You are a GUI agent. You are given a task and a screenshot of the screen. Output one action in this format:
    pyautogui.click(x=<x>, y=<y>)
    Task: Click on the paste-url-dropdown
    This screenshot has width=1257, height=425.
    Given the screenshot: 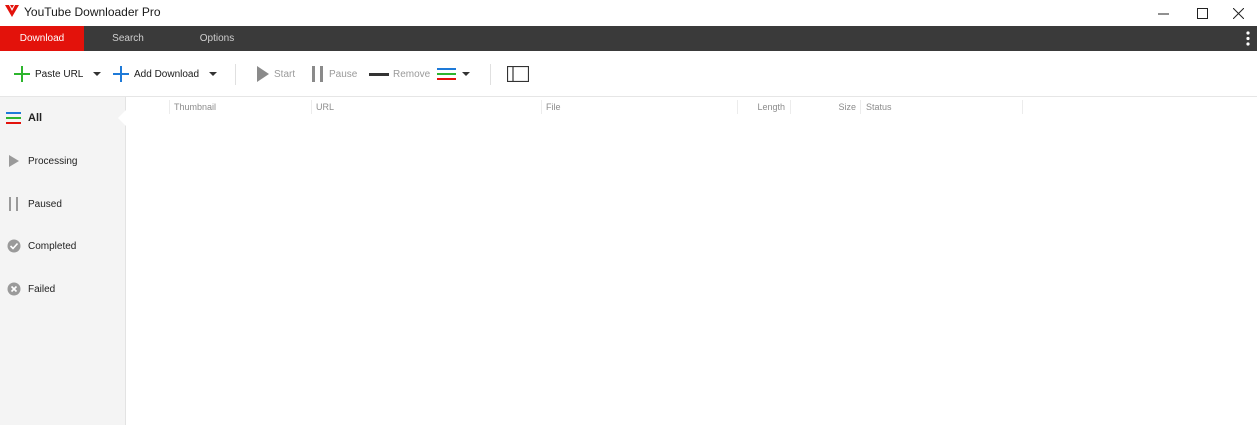 What is the action you would take?
    pyautogui.click(x=97, y=74)
    